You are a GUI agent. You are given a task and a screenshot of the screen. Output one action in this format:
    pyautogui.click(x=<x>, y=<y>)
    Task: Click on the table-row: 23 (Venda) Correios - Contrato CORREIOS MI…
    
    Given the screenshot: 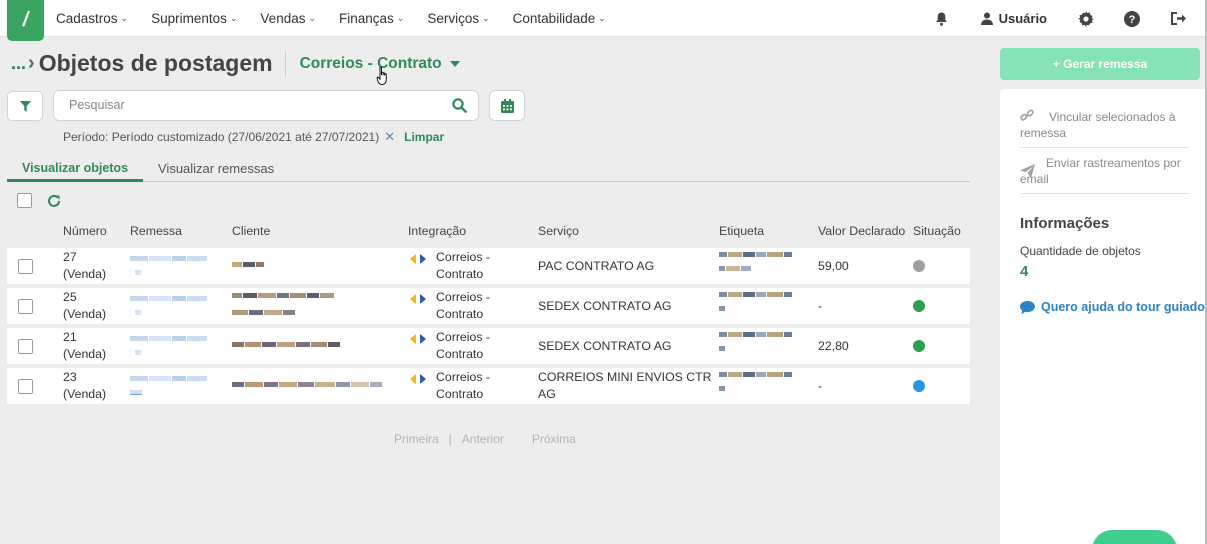 What is the action you would take?
    pyautogui.click(x=488, y=386)
    